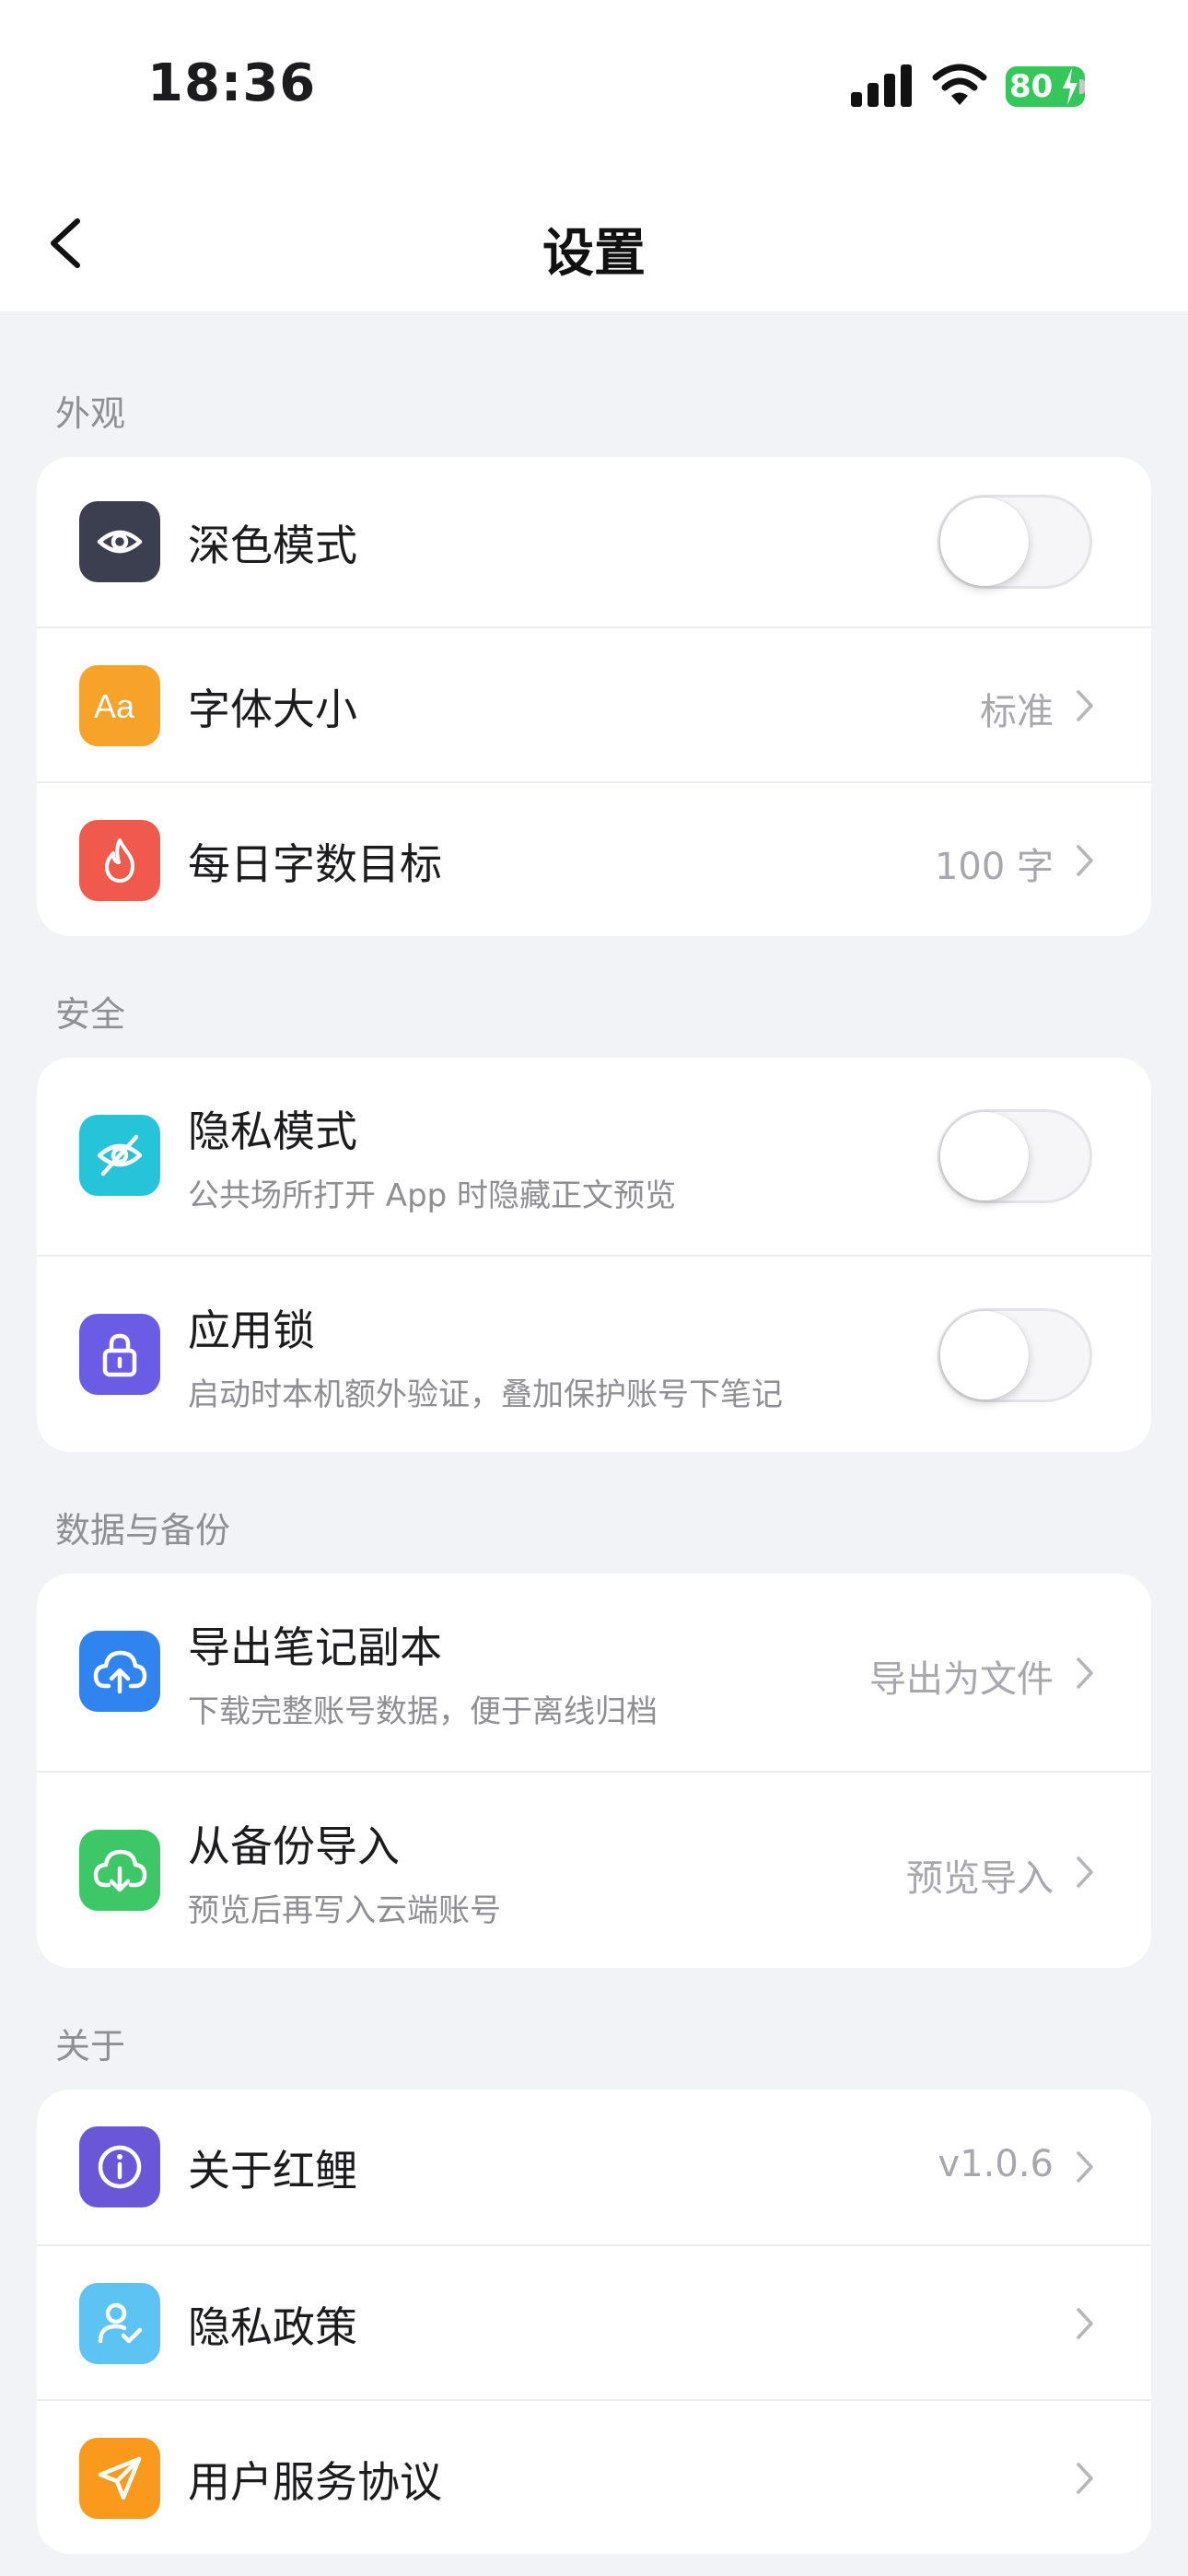  I want to click on setting-row-privacy-mode: 隐私模式 公共场所打开 App 时隐藏正文预览, so click(594, 1156).